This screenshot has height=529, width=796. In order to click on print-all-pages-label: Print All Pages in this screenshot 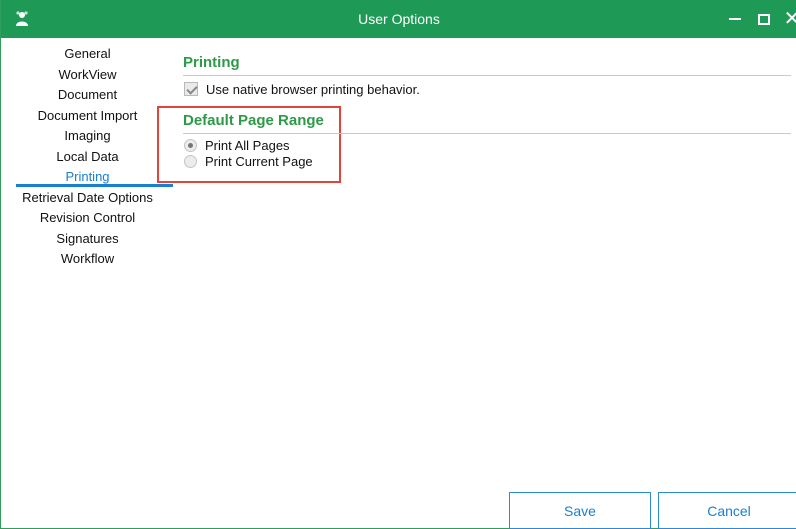, I will do `click(247, 145)`.